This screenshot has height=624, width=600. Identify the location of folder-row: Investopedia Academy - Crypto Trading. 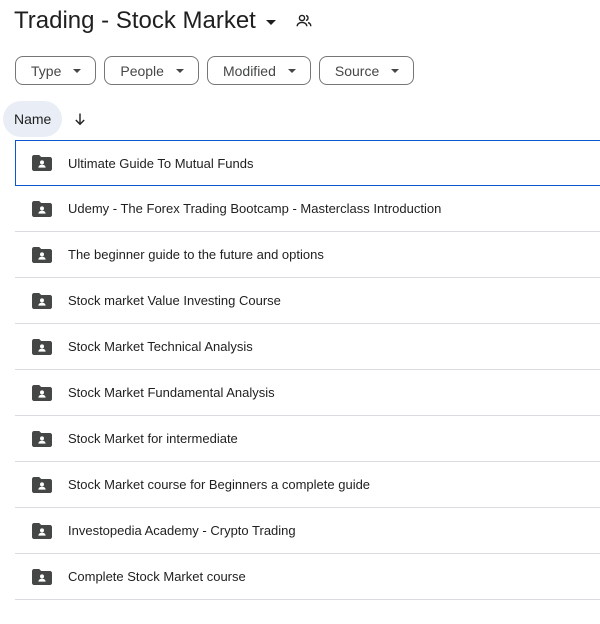
(307, 531).